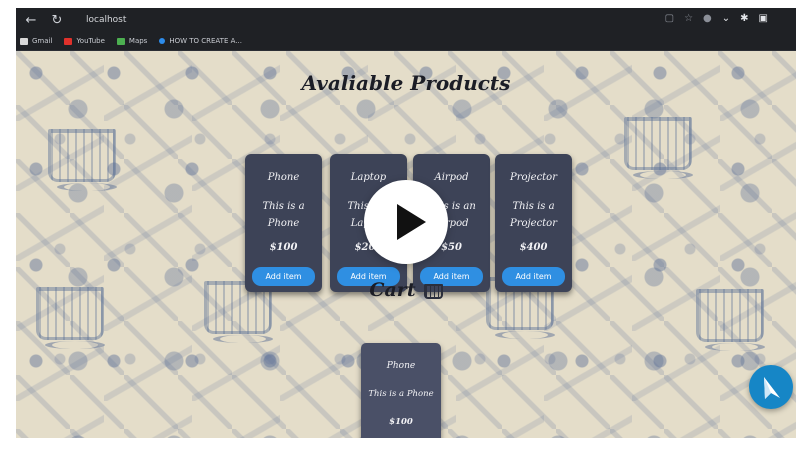 The height and width of the screenshot is (450, 808). Describe the element at coordinates (31, 20) in the screenshot. I see `back-arrow-icon: ←` at that location.